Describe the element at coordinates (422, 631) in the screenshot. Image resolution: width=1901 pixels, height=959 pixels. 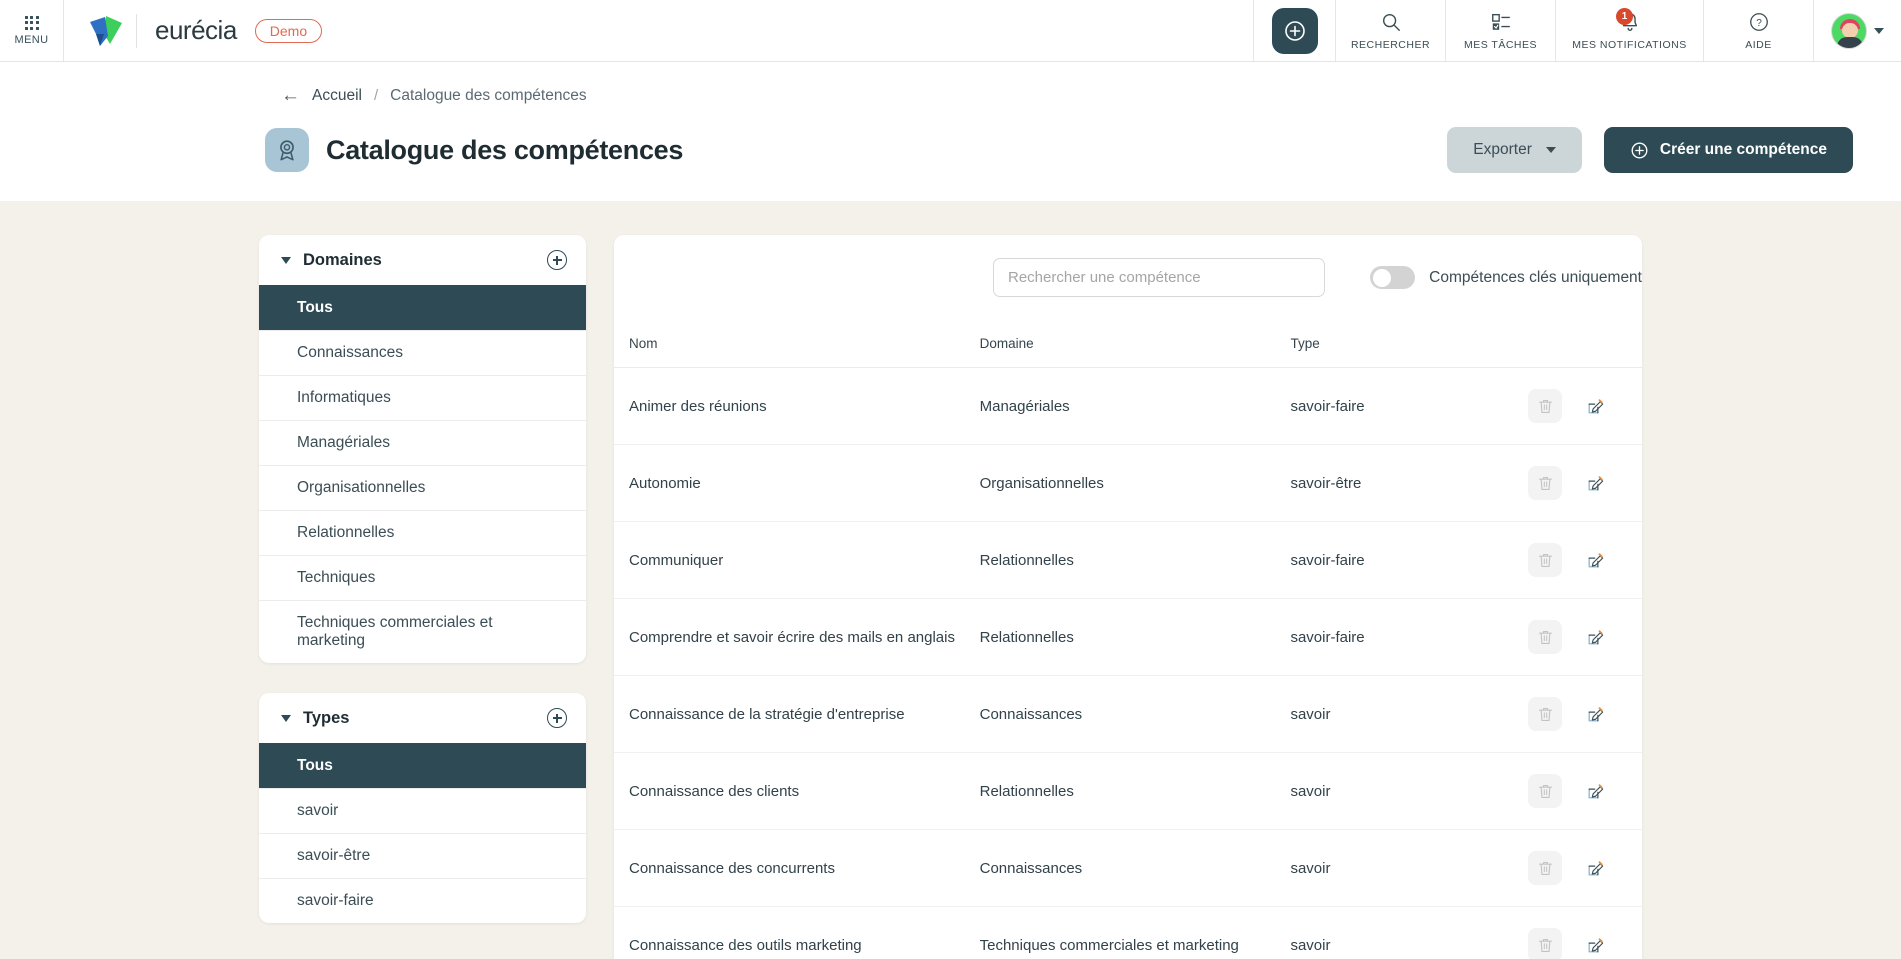
I see `sidebar-item-domaine-techniques-commerciales: Techniques commerciales et marketing` at that location.